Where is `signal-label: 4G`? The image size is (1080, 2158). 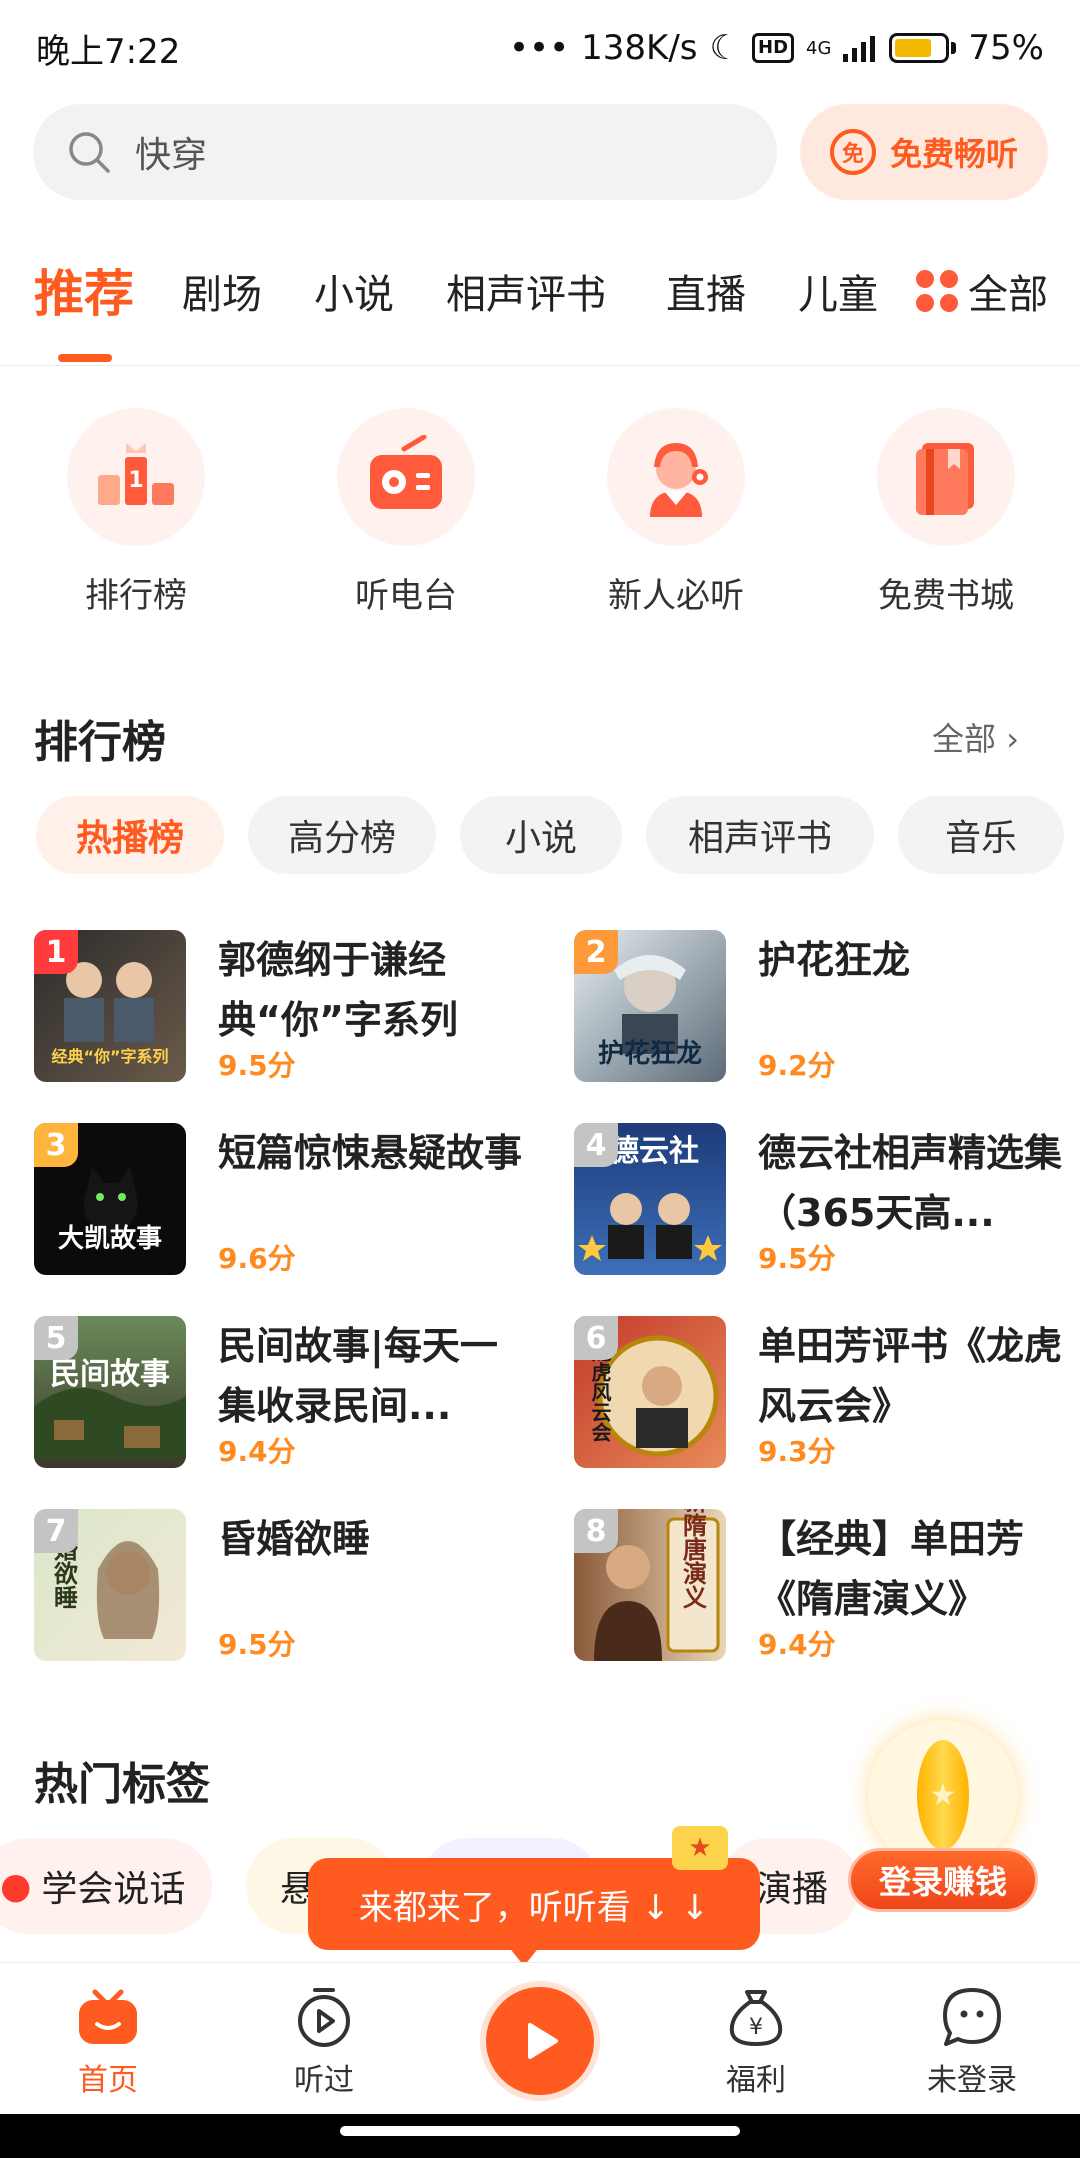 signal-label: 4G is located at coordinates (819, 48).